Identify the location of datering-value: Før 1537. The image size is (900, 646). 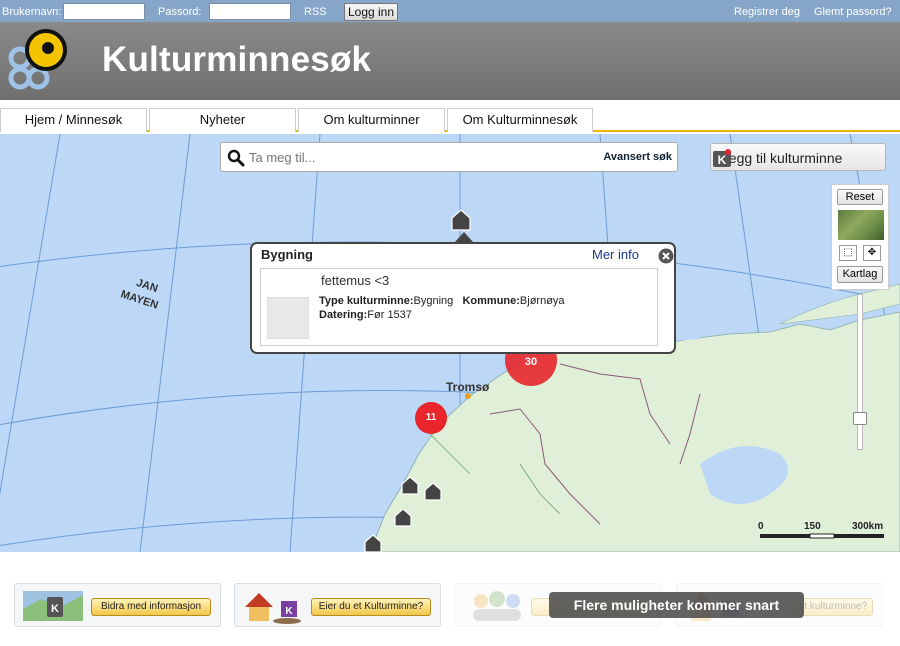
(389, 315).